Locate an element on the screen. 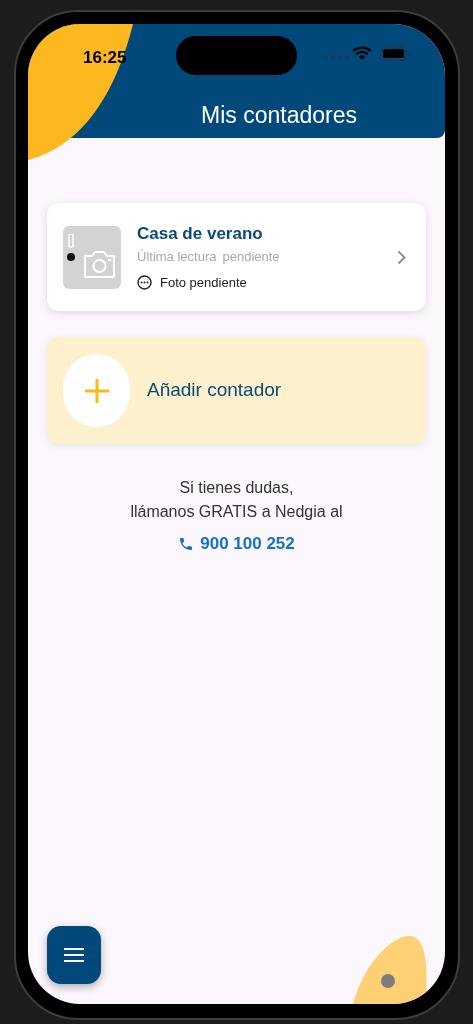 The height and width of the screenshot is (1024, 473). help-text: llámanos GRATIS a Nedgia al is located at coordinates (236, 512).